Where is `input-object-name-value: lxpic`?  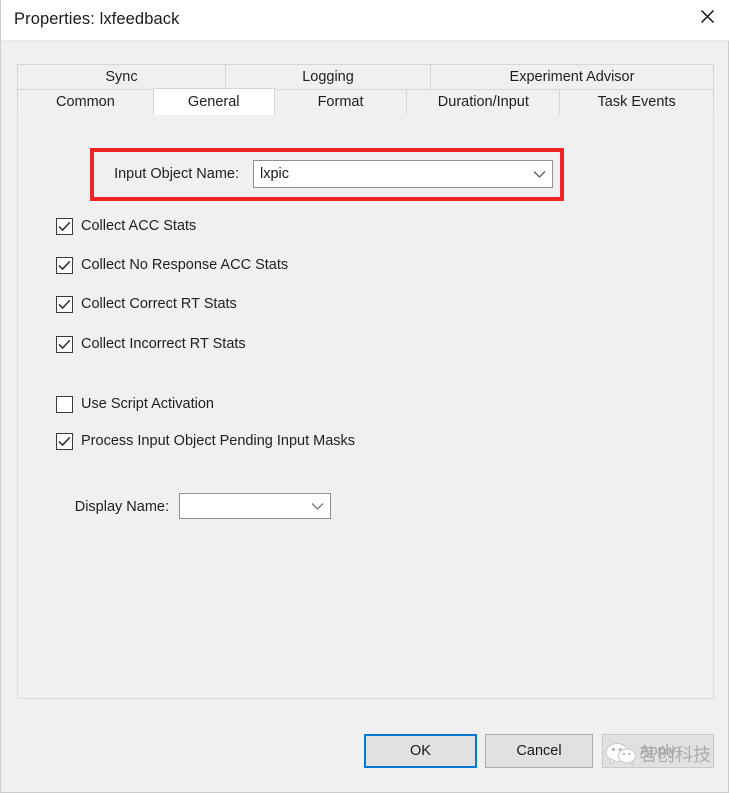 input-object-name-value: lxpic is located at coordinates (275, 174).